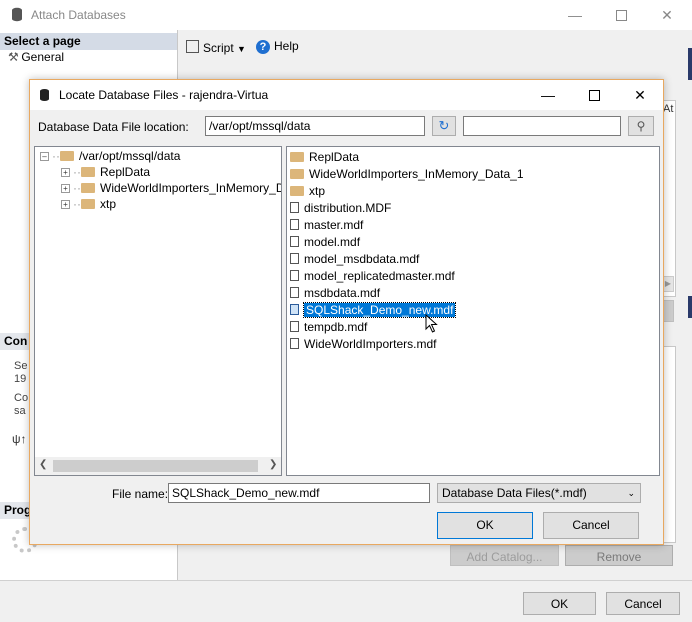 The image size is (692, 622). I want to click on tree-root: – ··/var/opt/mssql/data, so click(110, 156).